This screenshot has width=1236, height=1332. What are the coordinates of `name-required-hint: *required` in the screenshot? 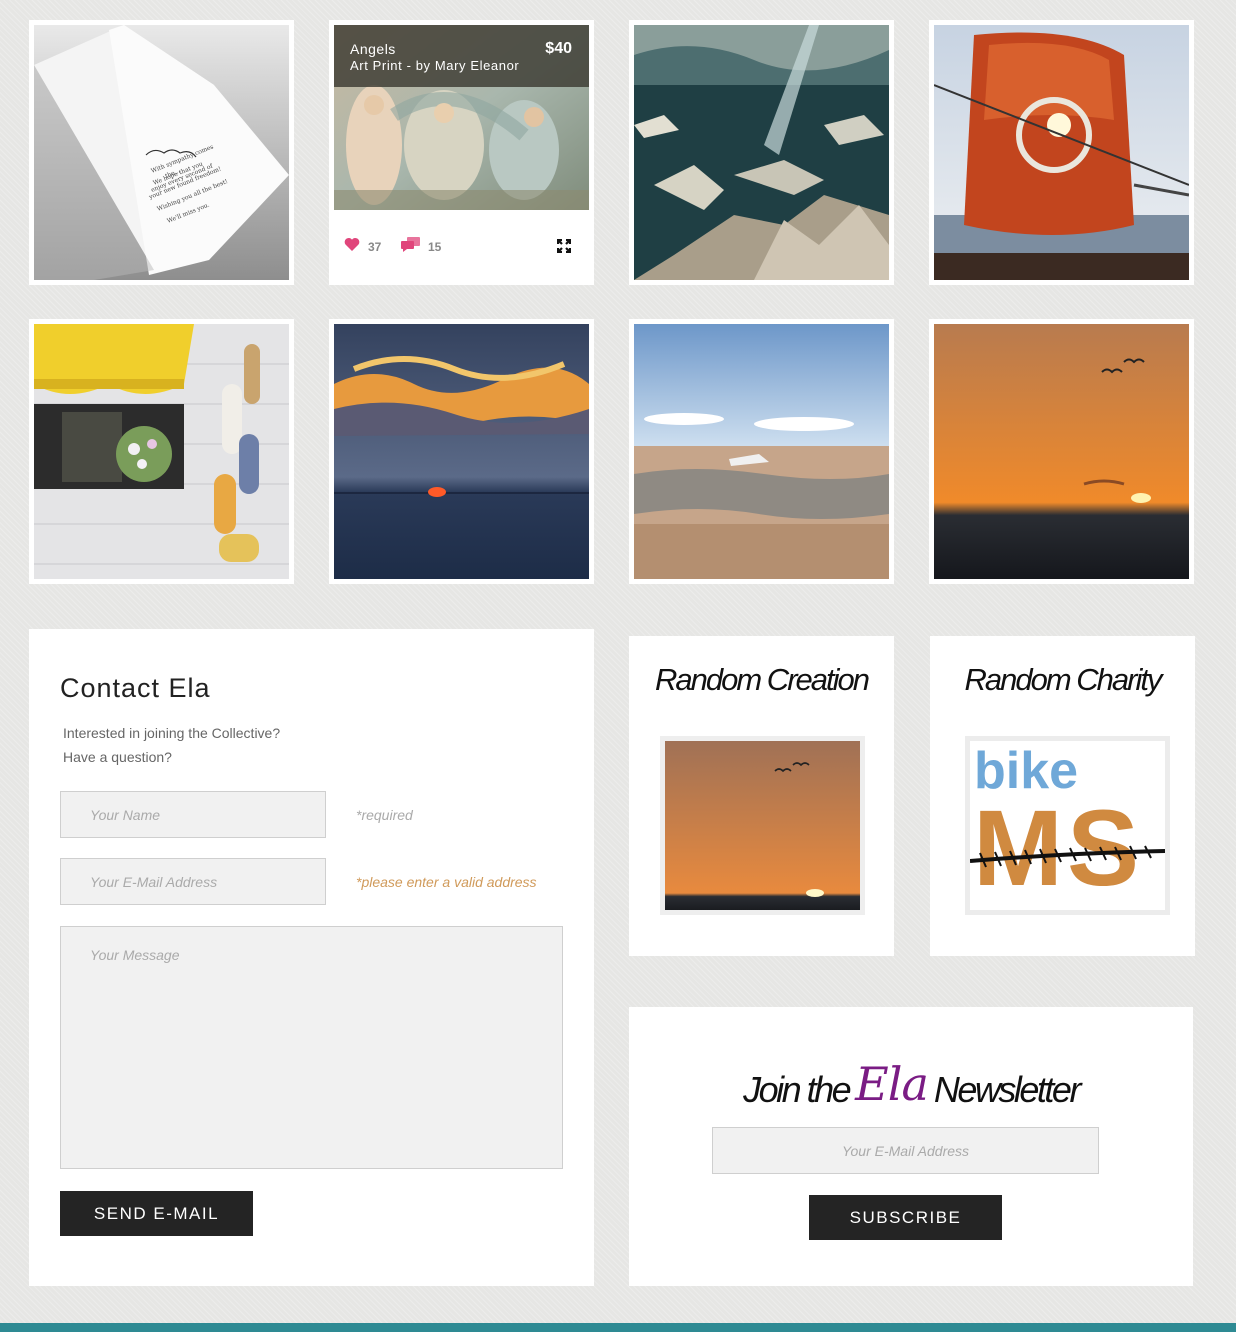 It's located at (384, 815).